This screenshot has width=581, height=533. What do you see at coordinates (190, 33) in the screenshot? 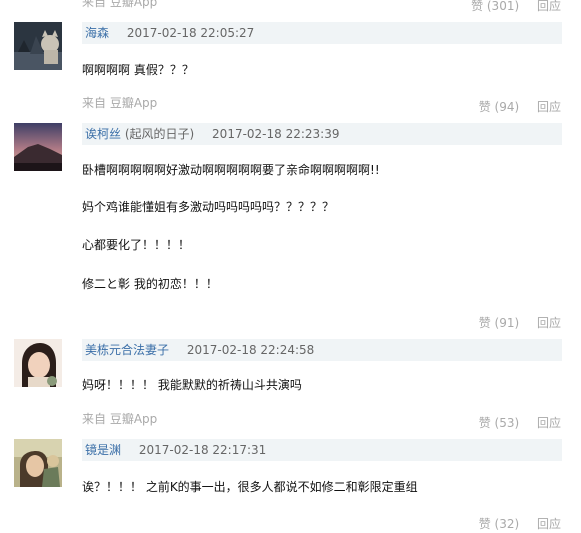
I see `comment-time: 2017-02-18 22:05:27` at bounding box center [190, 33].